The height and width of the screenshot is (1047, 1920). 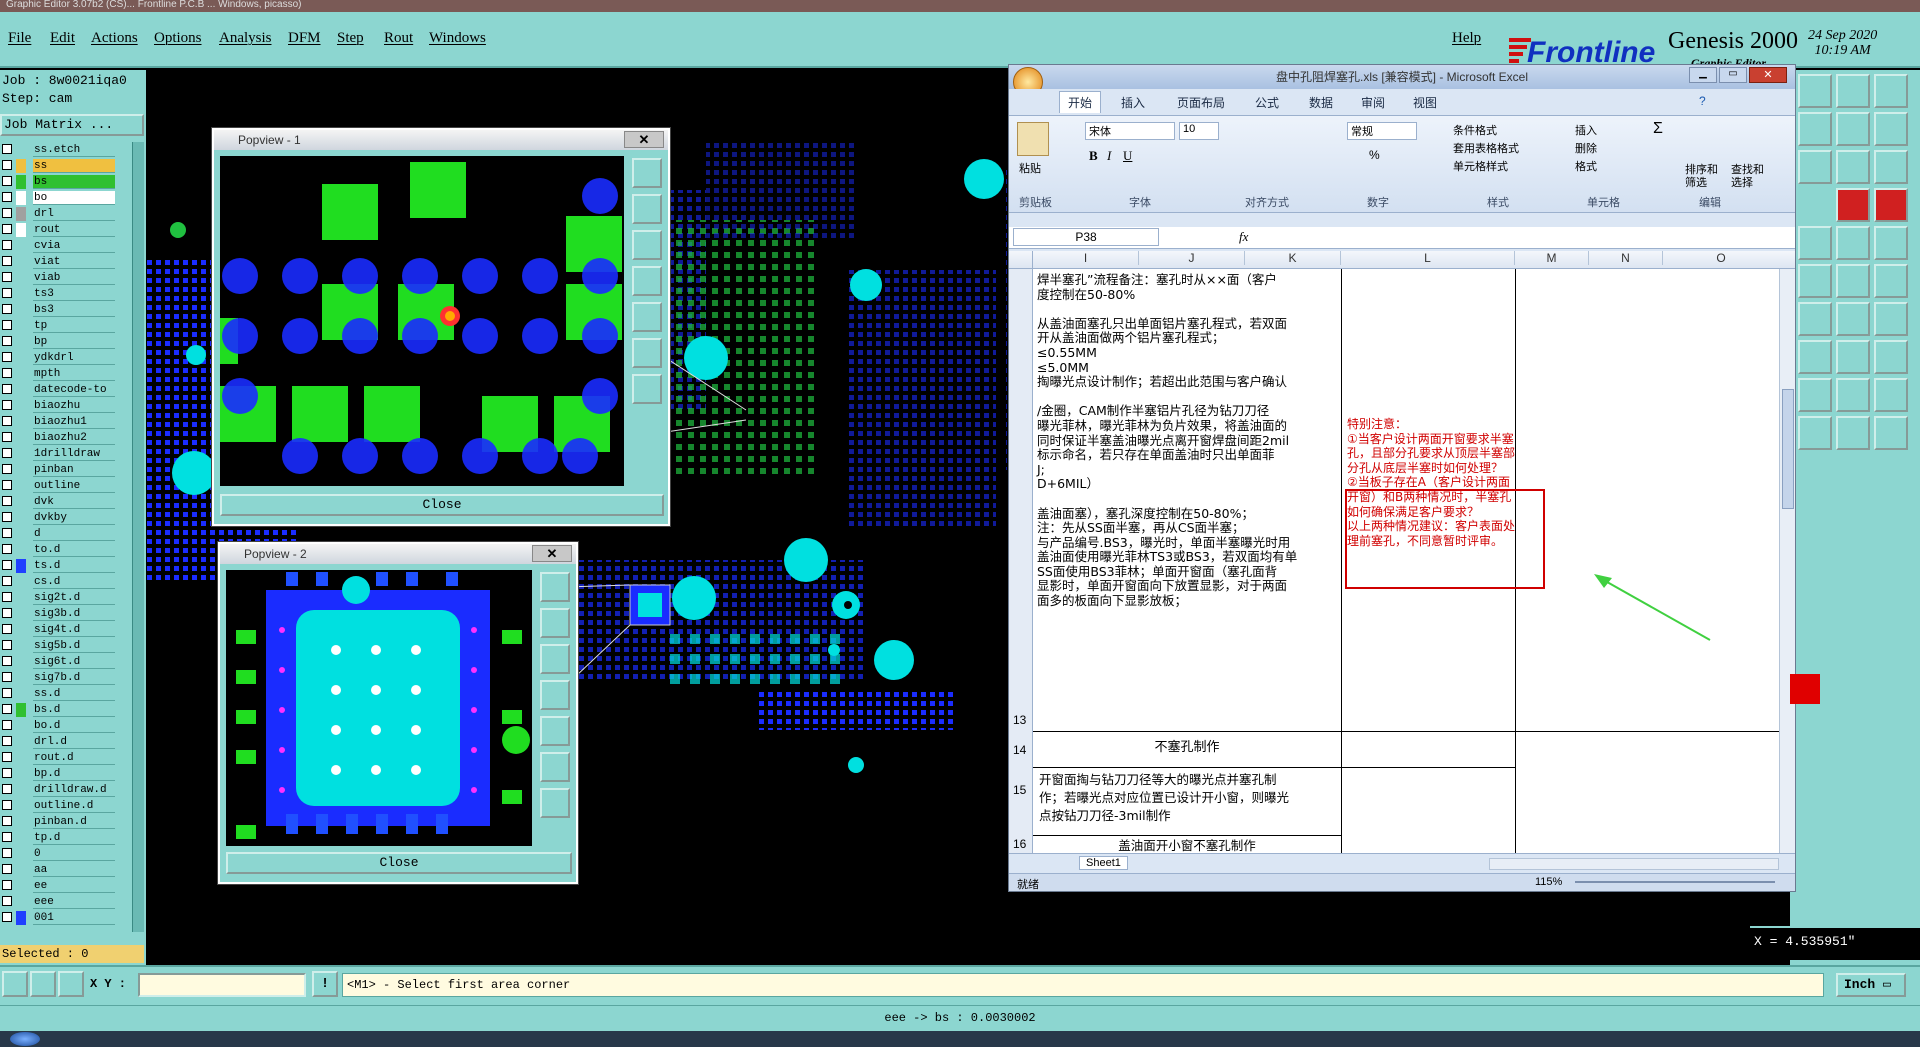 I want to click on col-header-o: O, so click(x=1721, y=258).